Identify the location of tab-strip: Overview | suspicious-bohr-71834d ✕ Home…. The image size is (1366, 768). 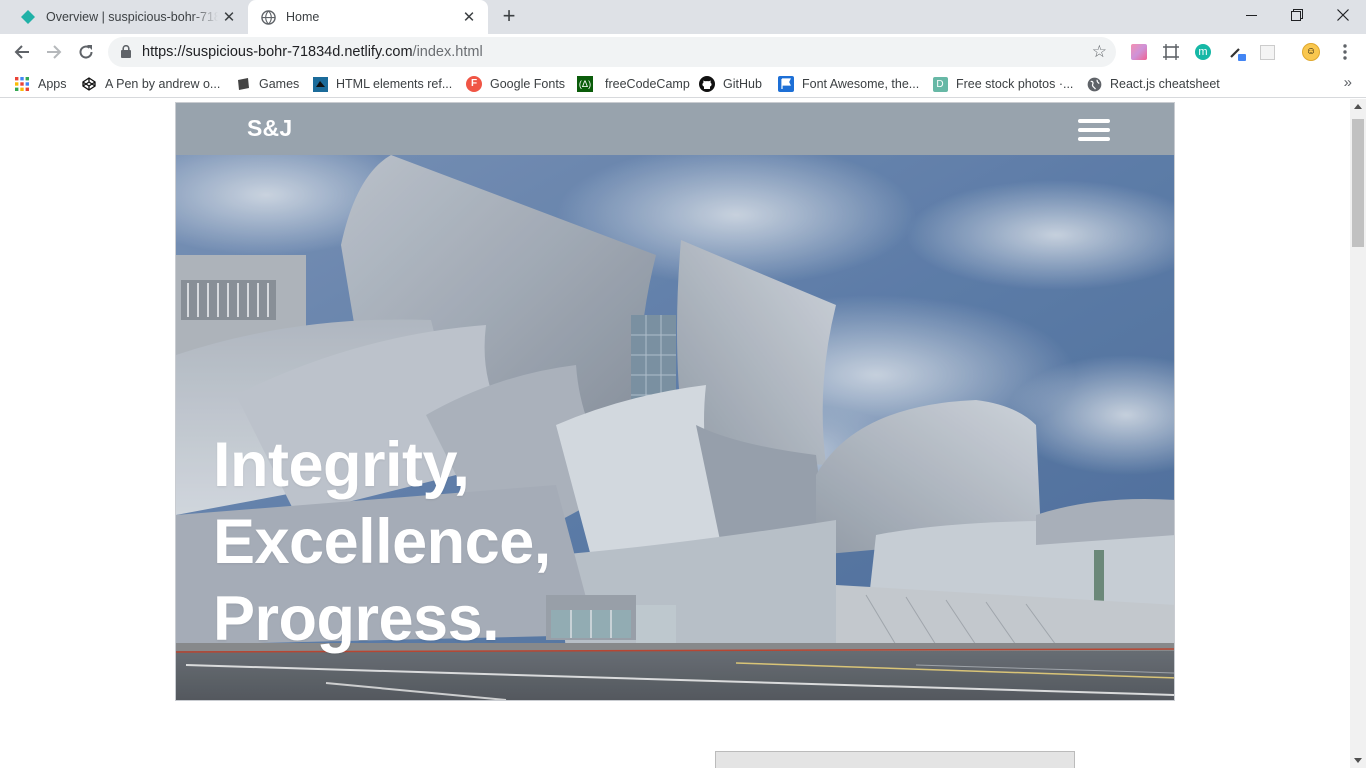
(683, 17).